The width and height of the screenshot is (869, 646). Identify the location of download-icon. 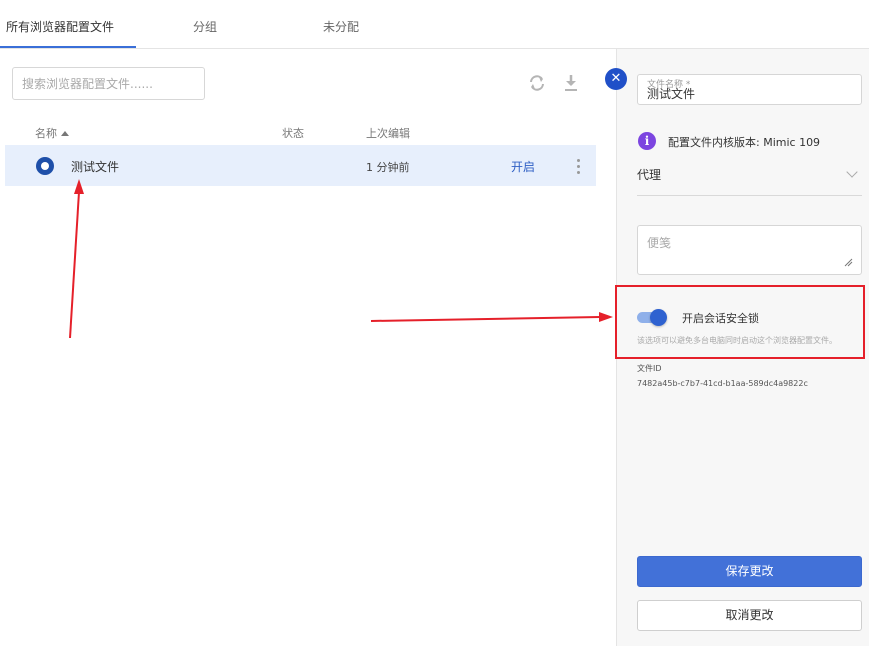
(571, 83).